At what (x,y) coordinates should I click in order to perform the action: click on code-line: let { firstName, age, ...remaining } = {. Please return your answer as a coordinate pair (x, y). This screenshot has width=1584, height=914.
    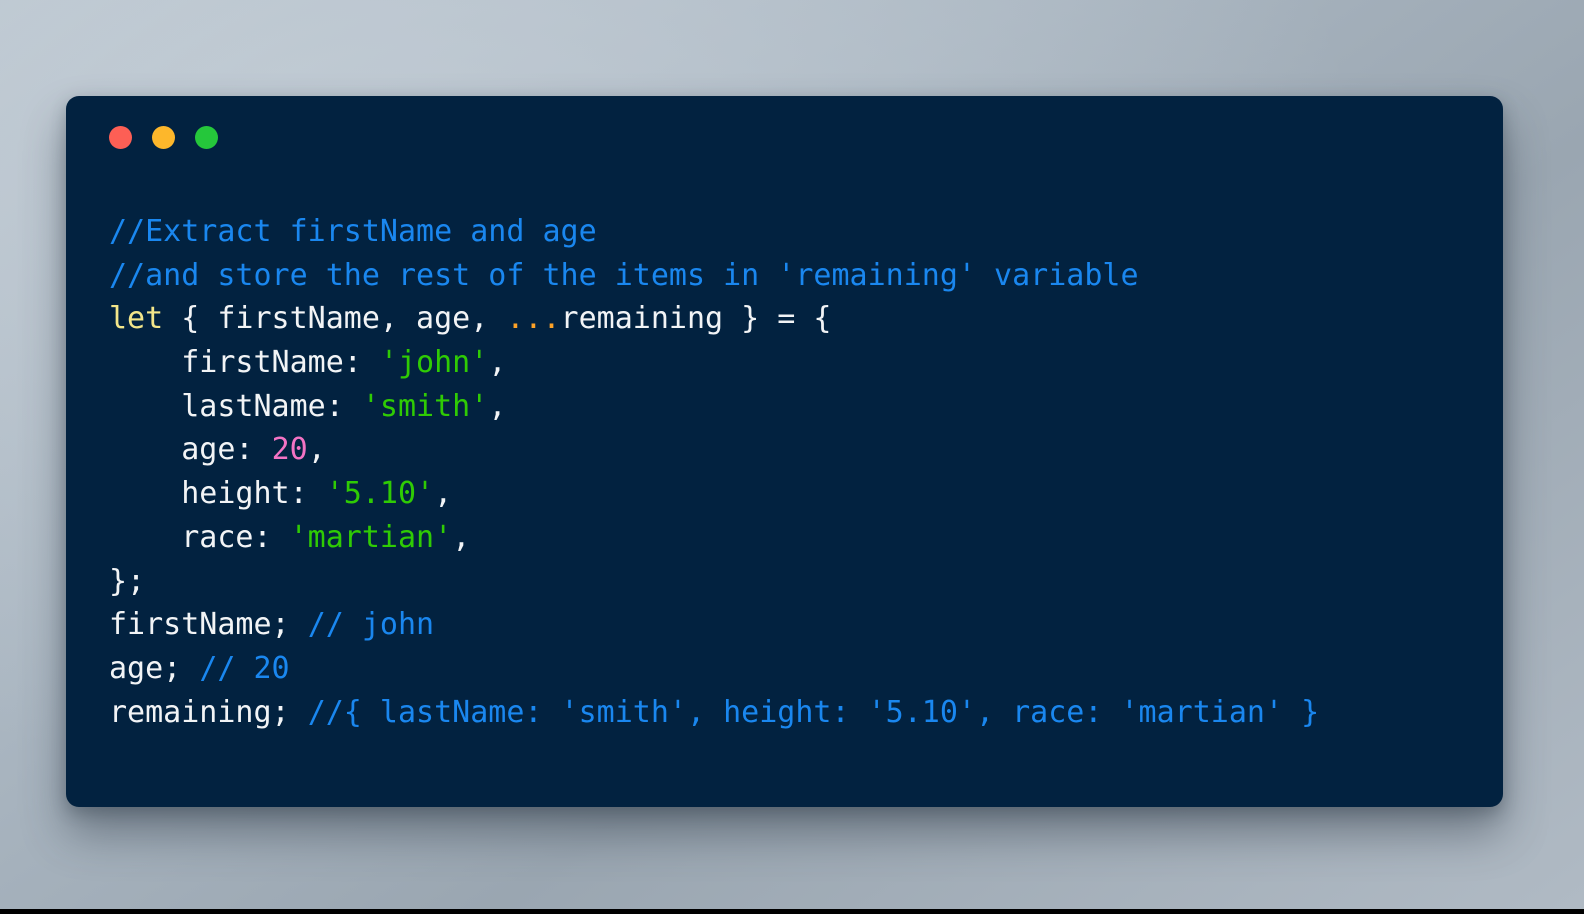
    Looking at the image, I should click on (806, 319).